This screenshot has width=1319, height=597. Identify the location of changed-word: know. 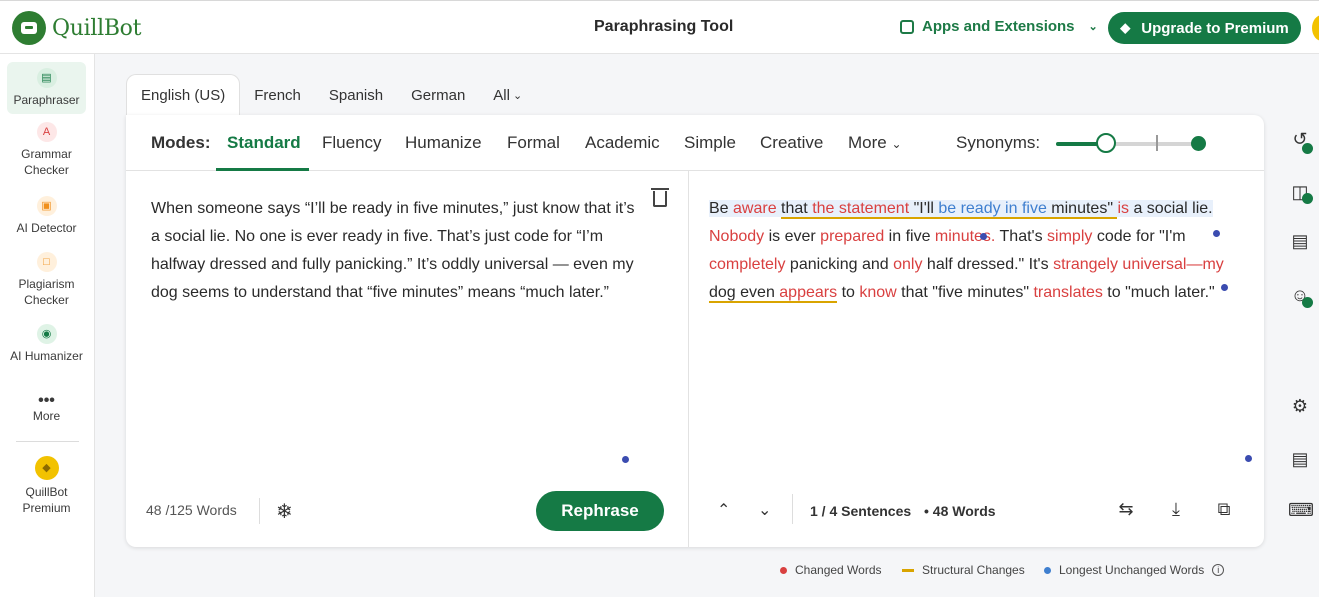
(877, 292).